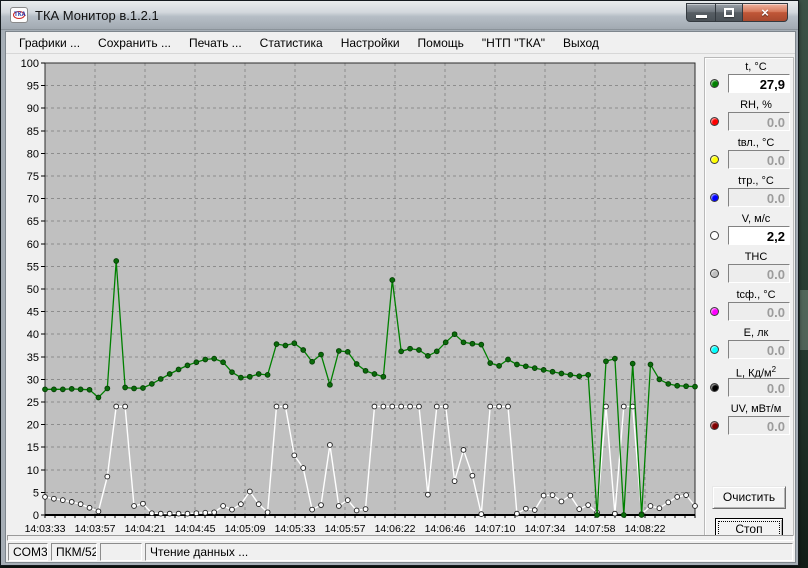 The image size is (808, 568). Describe the element at coordinates (370, 43) in the screenshot. I see `menu-item-4: Настройки` at that location.